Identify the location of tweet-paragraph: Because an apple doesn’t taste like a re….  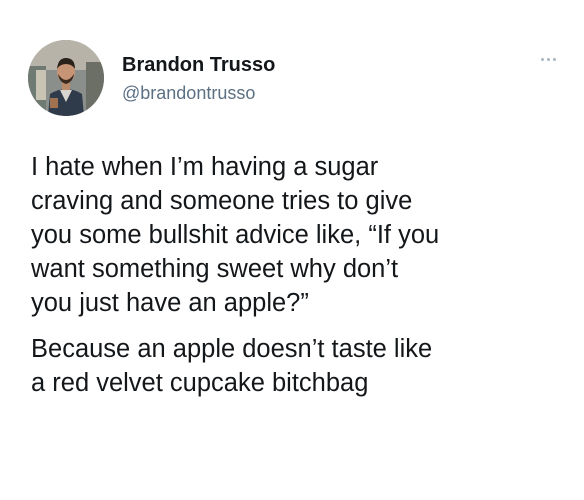
(232, 366).